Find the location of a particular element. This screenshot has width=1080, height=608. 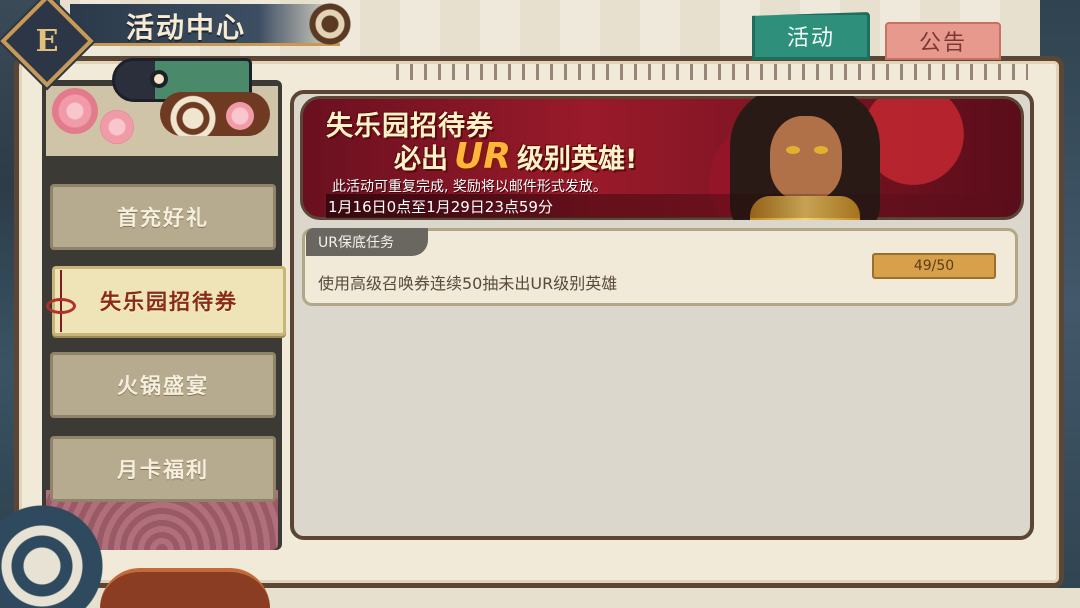

scroll-ornament-icon is located at coordinates (330, 24).